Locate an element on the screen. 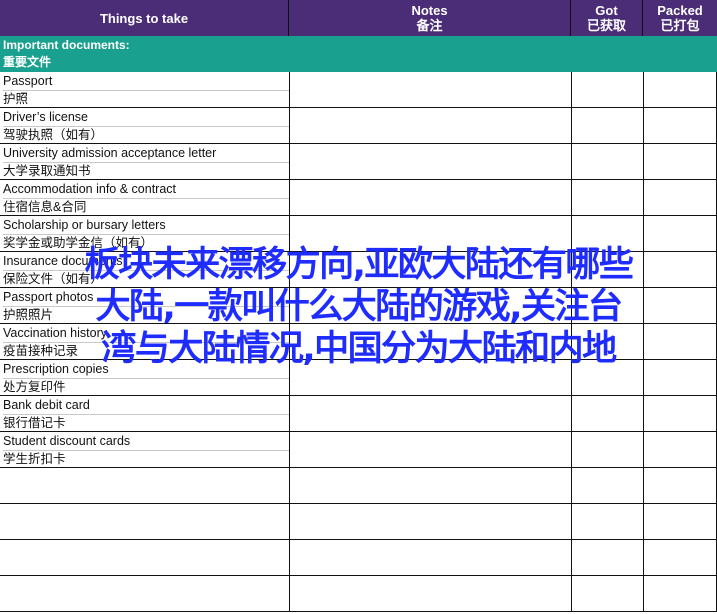  item-label-zh: 大学录取通知书 is located at coordinates (47, 171).